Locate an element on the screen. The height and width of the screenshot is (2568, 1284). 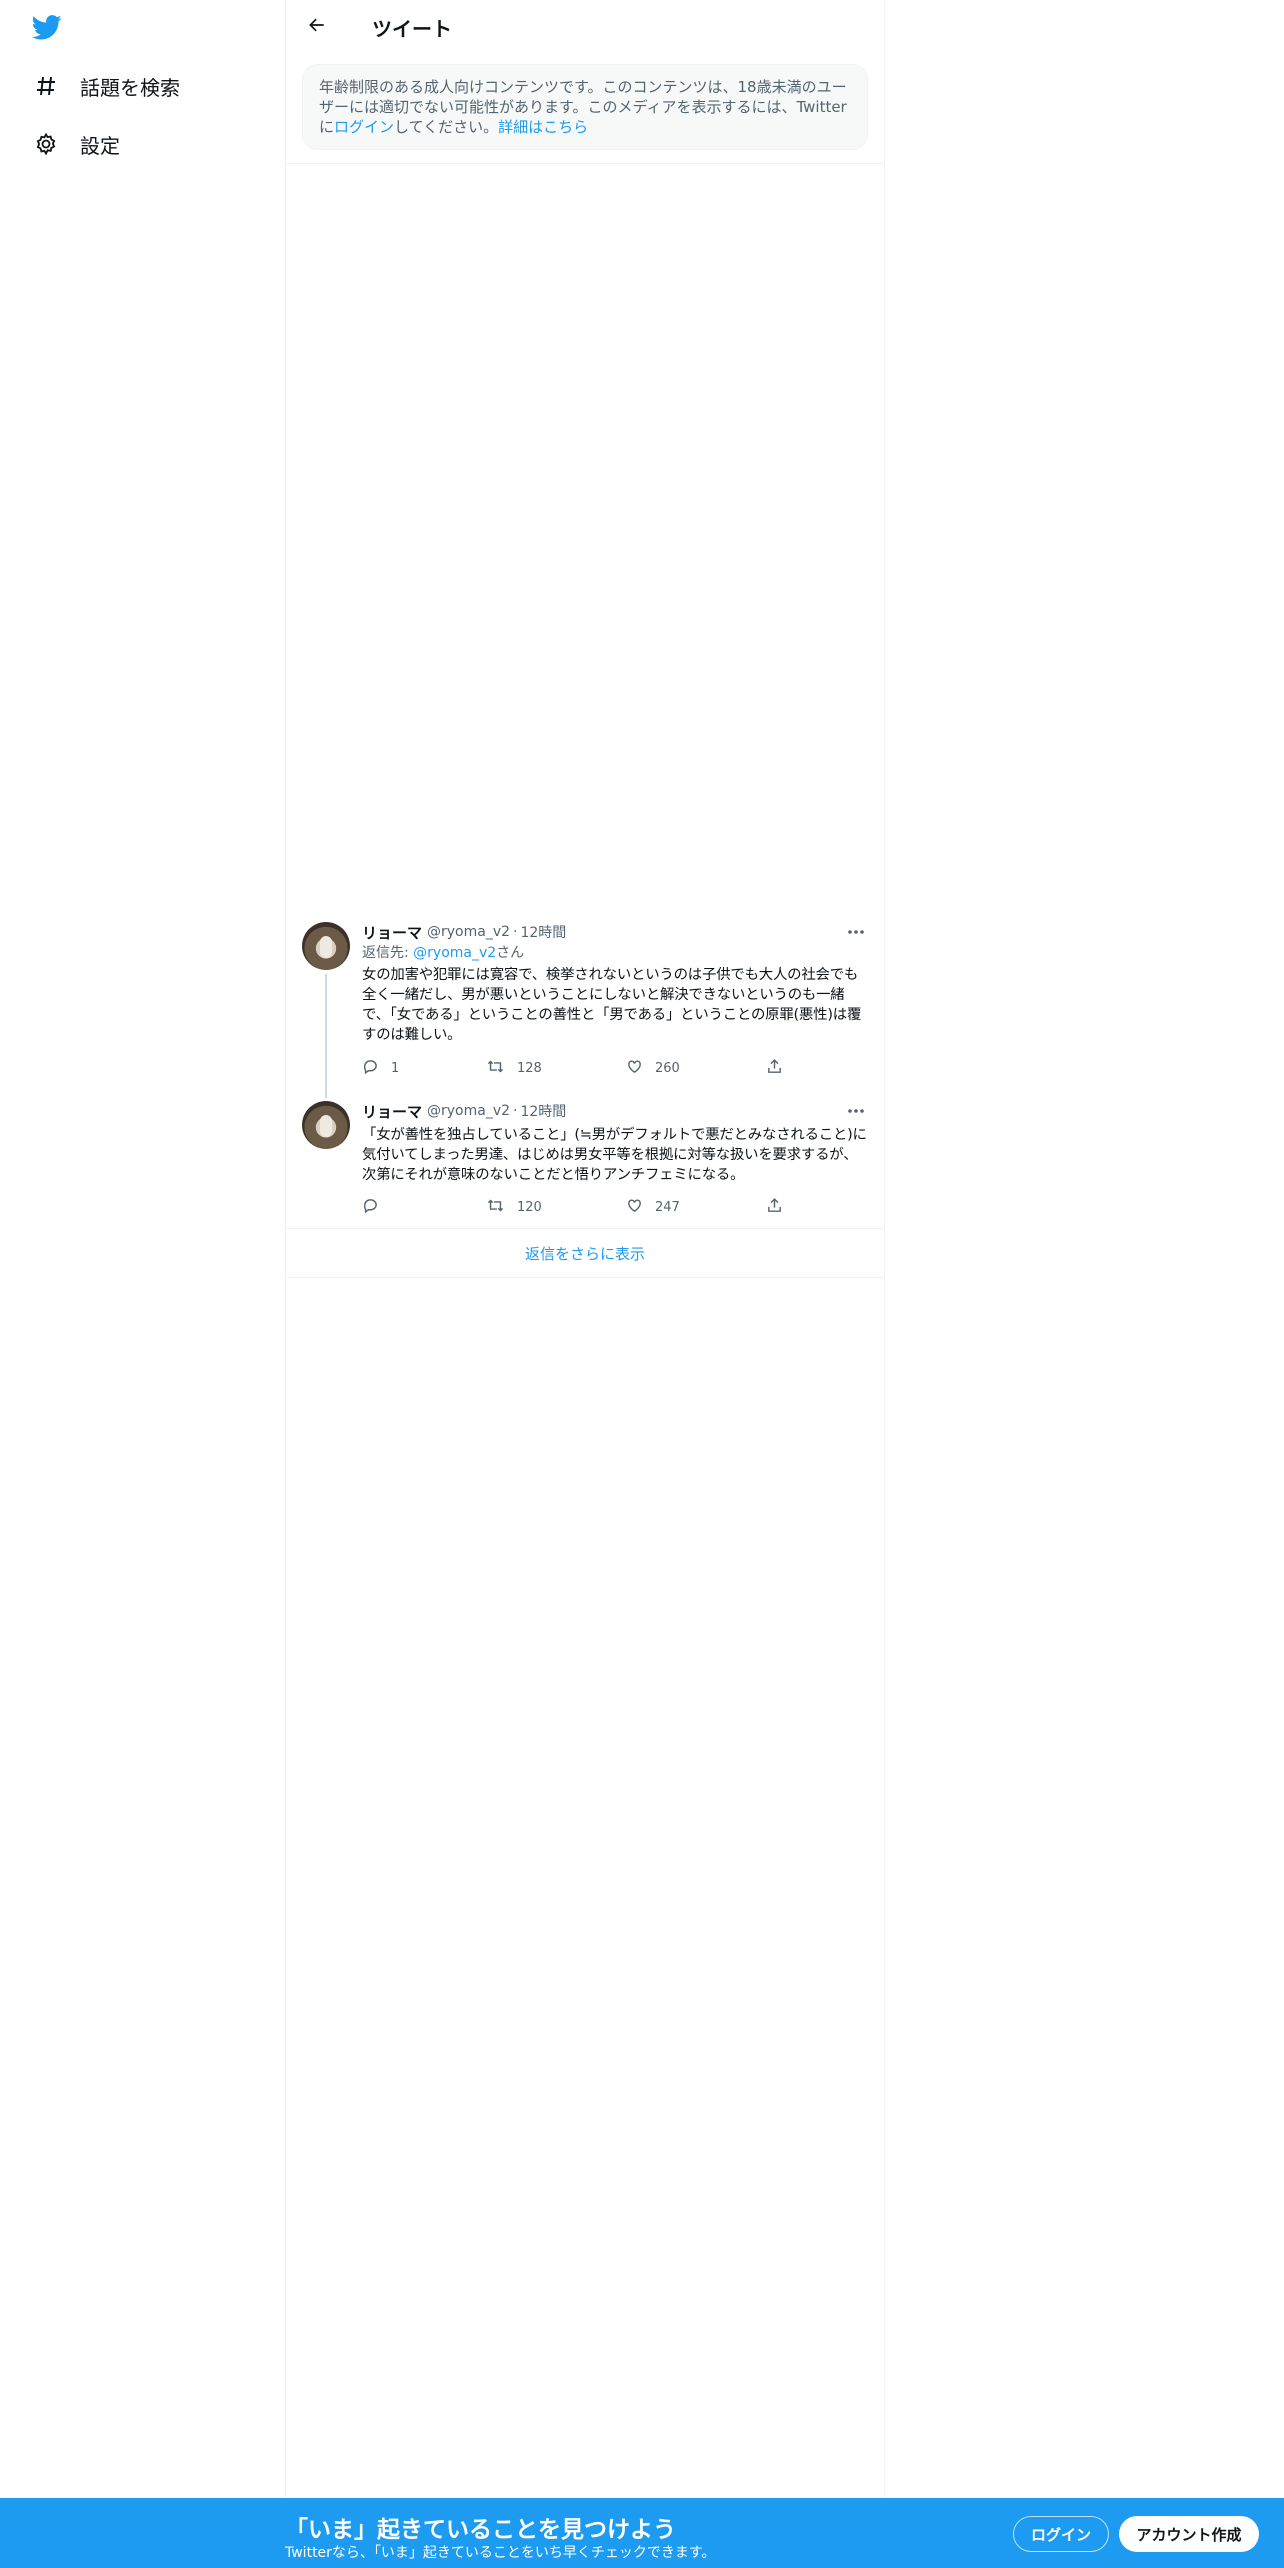
tweet-actions: 1 128 260 is located at coordinates (584, 1068).